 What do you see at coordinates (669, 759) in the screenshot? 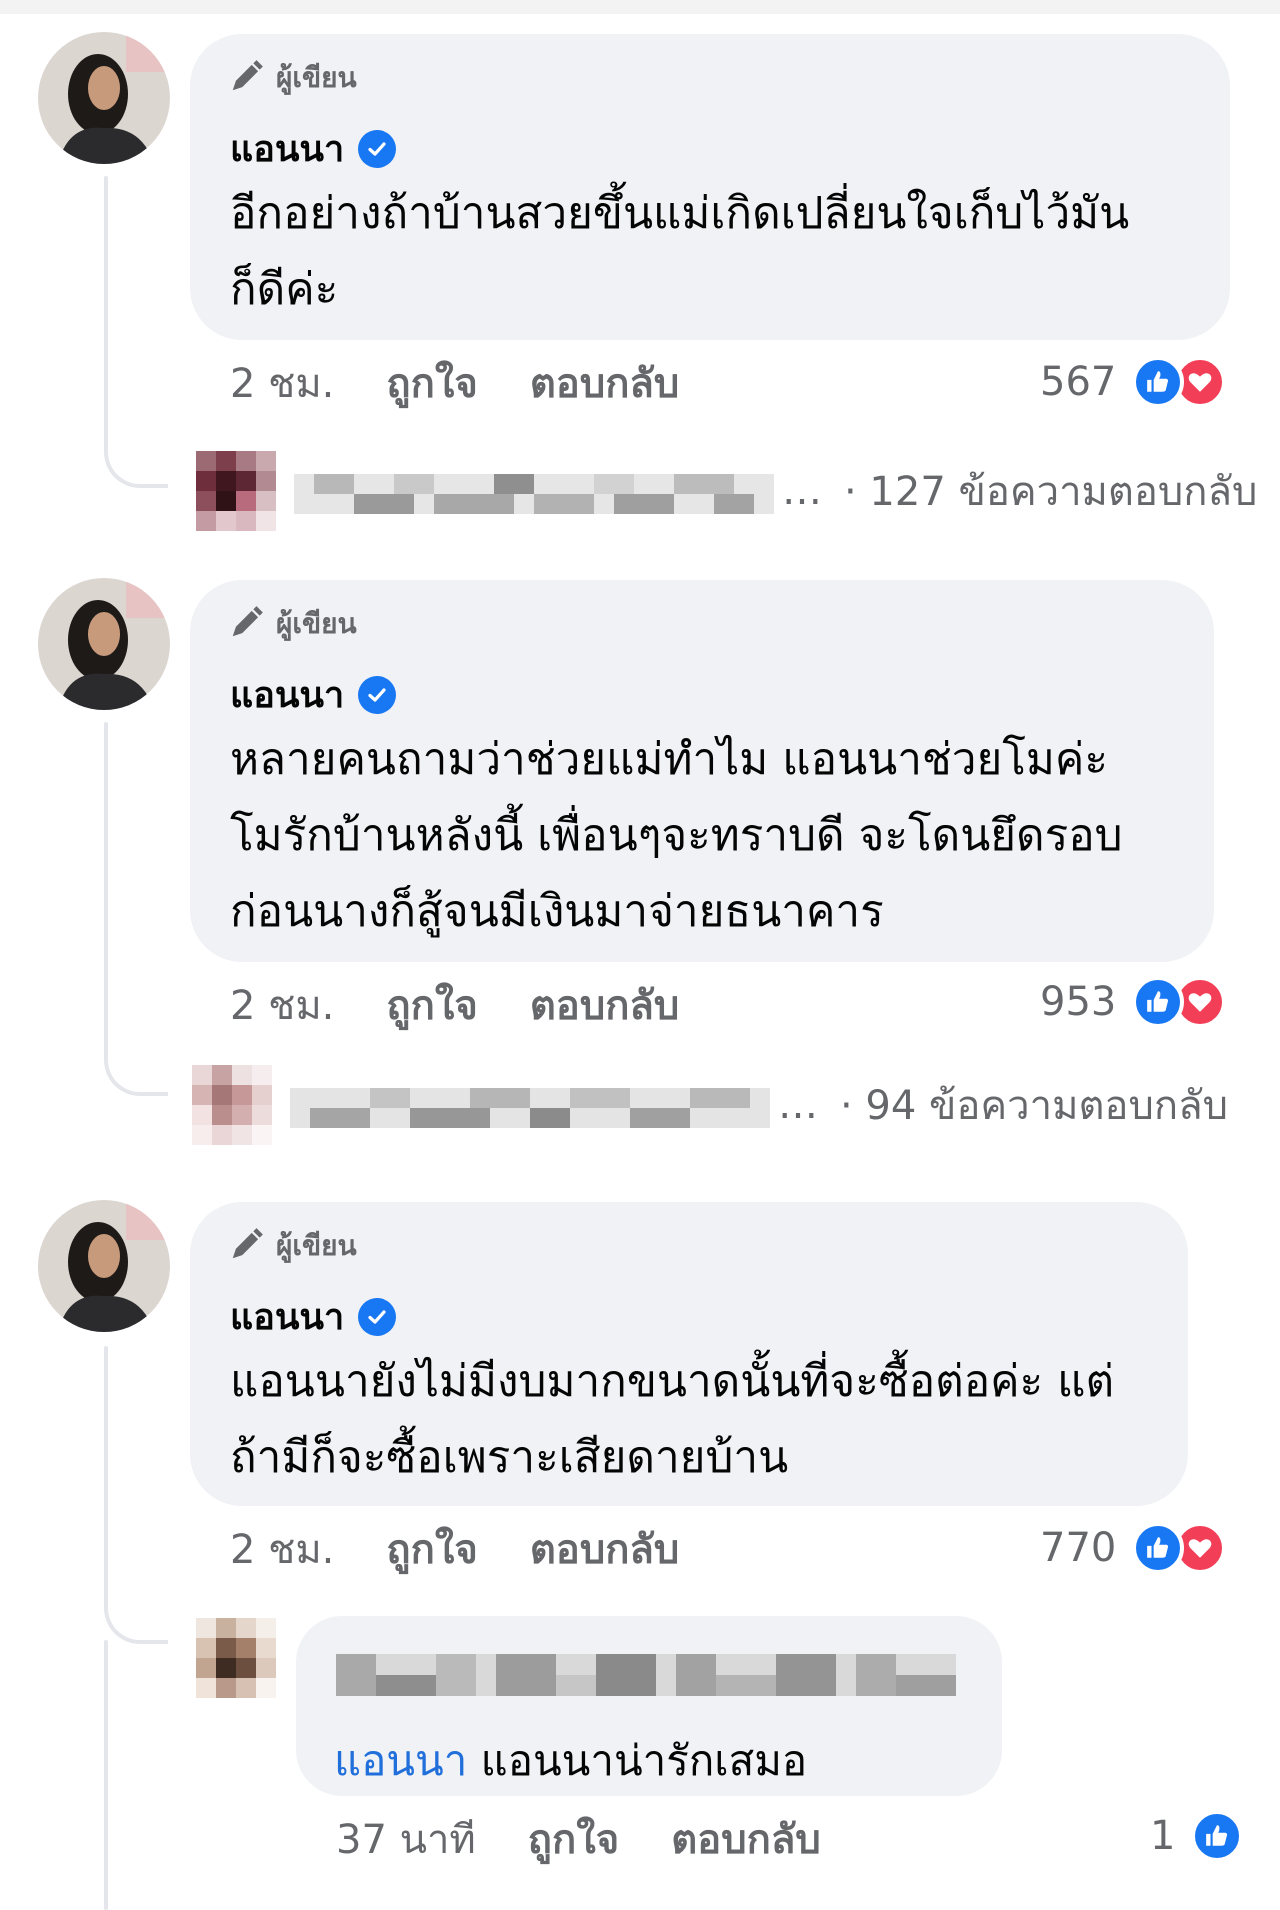
I see `comment-line: หลายคนถามว่าช่วยแม่ทำไม แอนนาช่วยโมค่ะ` at bounding box center [669, 759].